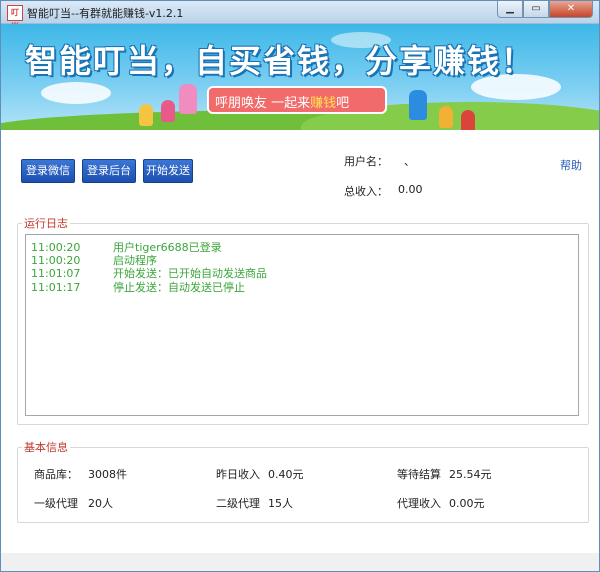  Describe the element at coordinates (280, 61) in the screenshot. I see `banner-slogan: 智能叮当，自买省钱，分享赚钱！` at that location.